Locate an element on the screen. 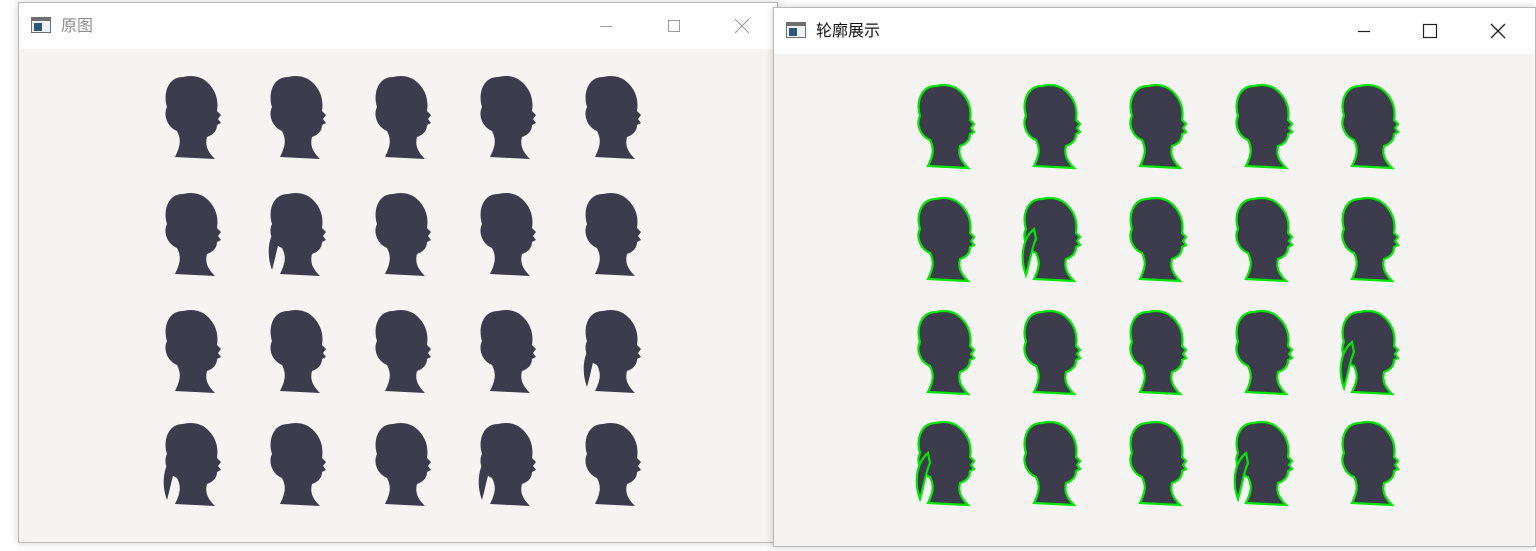 Image resolution: width=1536 pixels, height=551 pixels. title-bar: 原图 is located at coordinates (398, 26).